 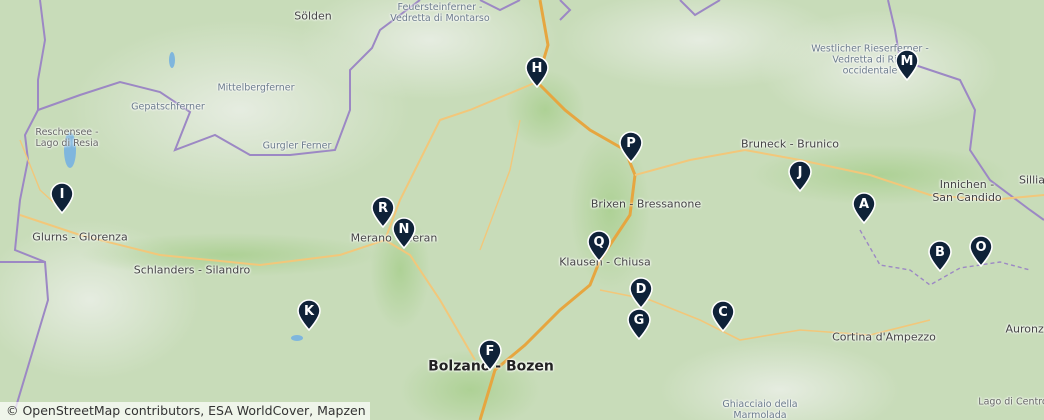 I want to click on marker-letter: H, so click(x=537, y=68).